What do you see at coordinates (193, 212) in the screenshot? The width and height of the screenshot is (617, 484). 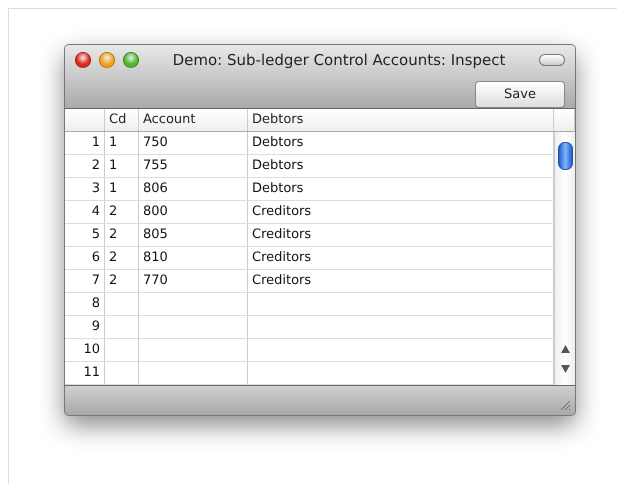 I see `table-cell: 800` at bounding box center [193, 212].